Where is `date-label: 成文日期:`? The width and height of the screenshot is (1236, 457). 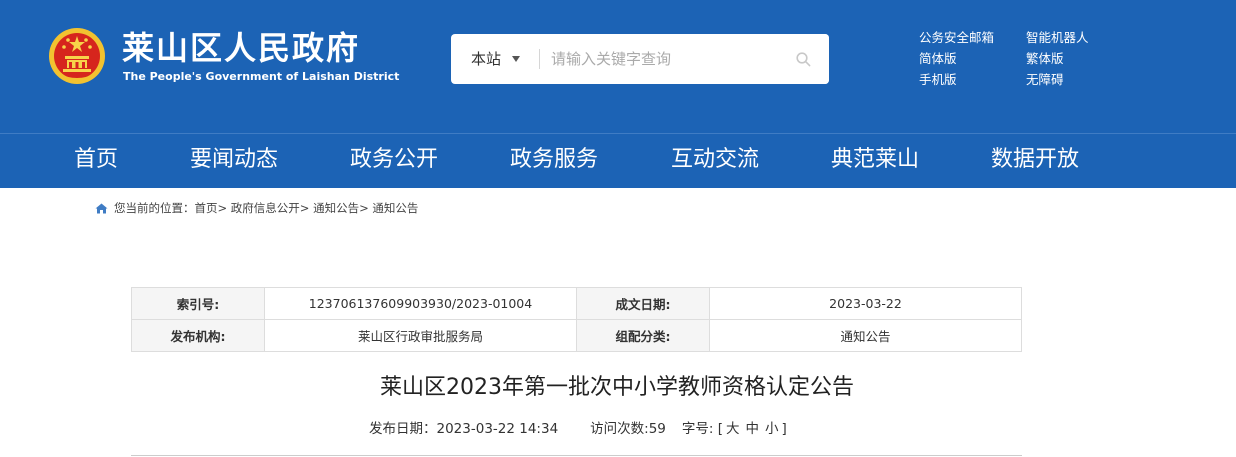
date-label: 成文日期: is located at coordinates (643, 303).